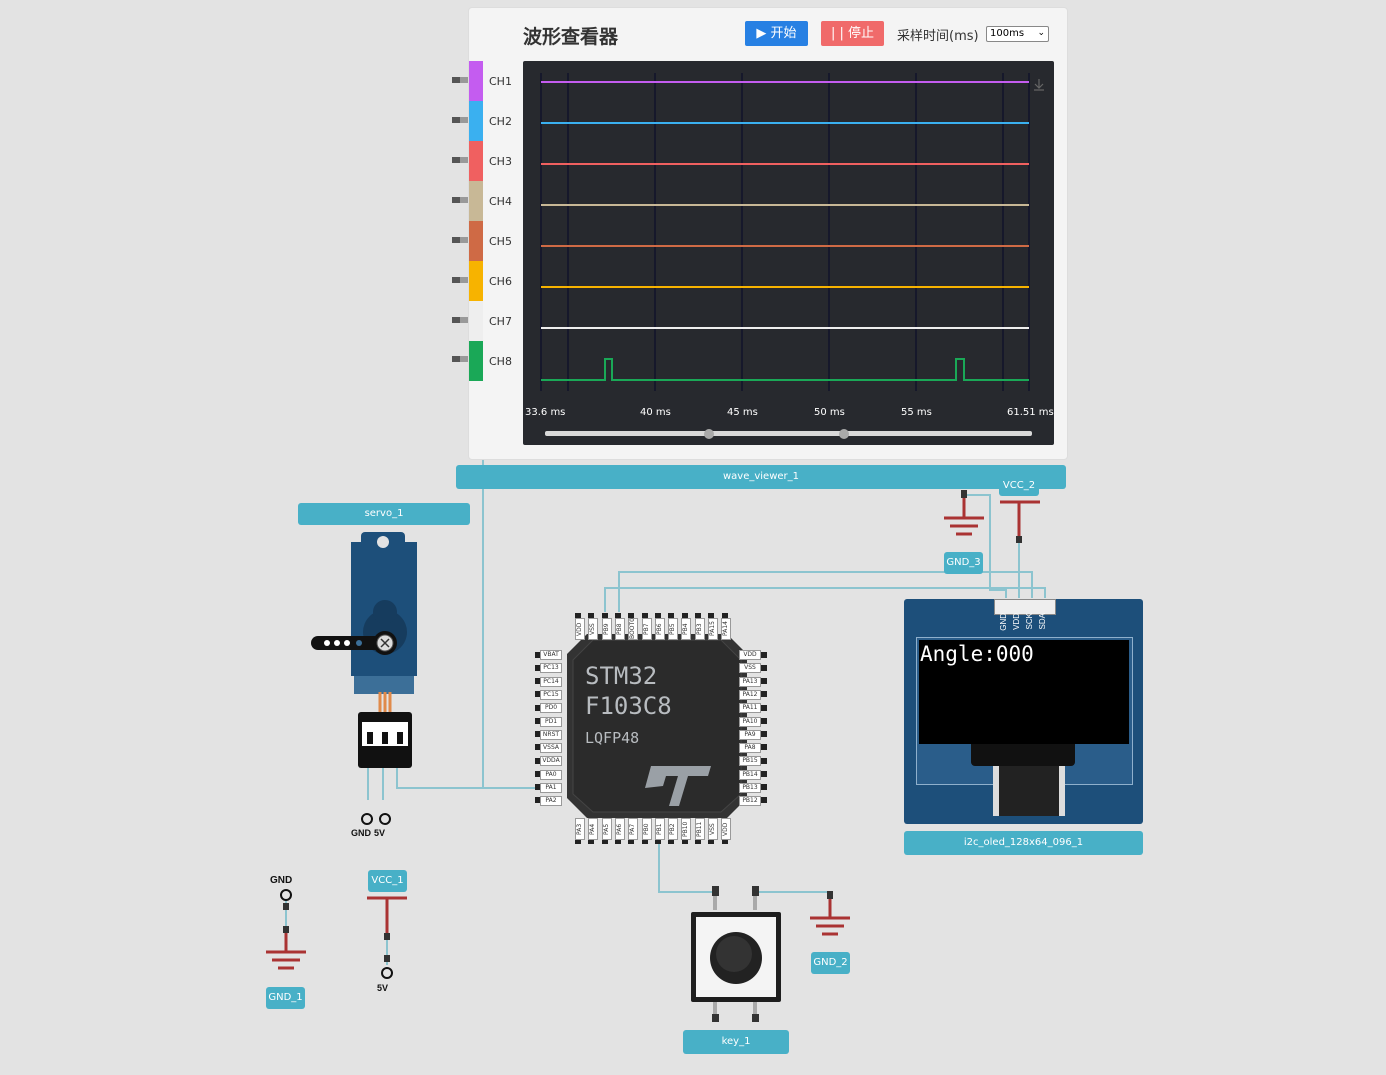  I want to click on wave-viewer-title: 波形查看器, so click(571, 37).